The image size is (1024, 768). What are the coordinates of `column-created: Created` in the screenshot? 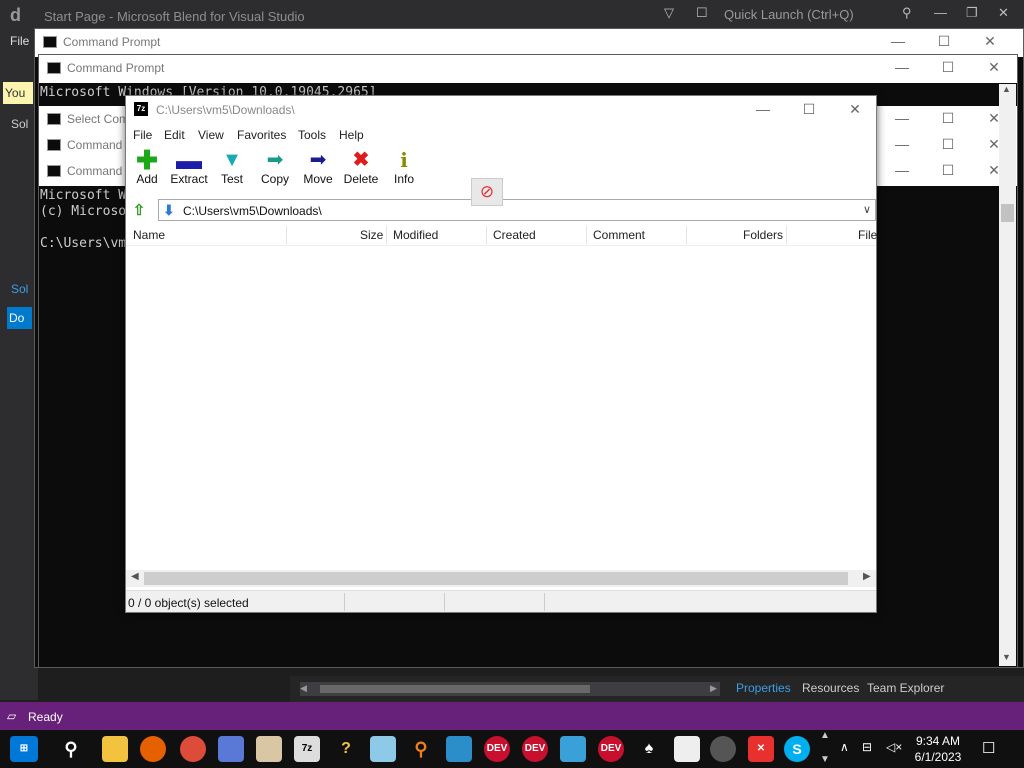 It's located at (514, 235).